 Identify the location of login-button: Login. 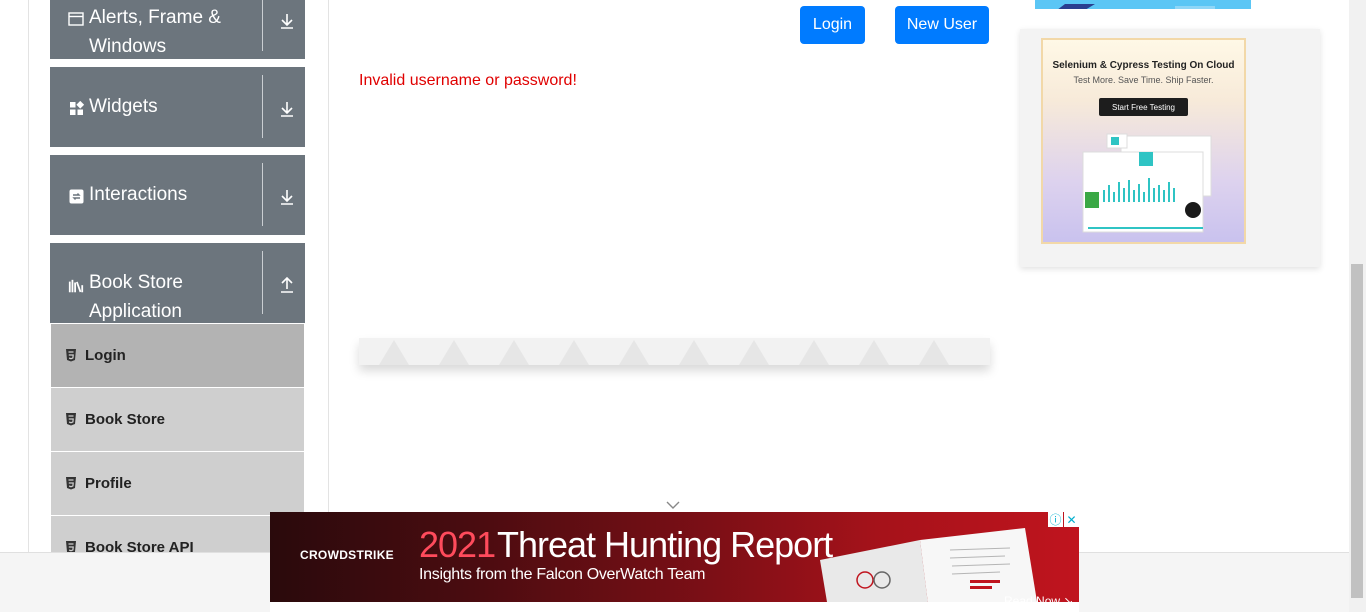
(832, 25).